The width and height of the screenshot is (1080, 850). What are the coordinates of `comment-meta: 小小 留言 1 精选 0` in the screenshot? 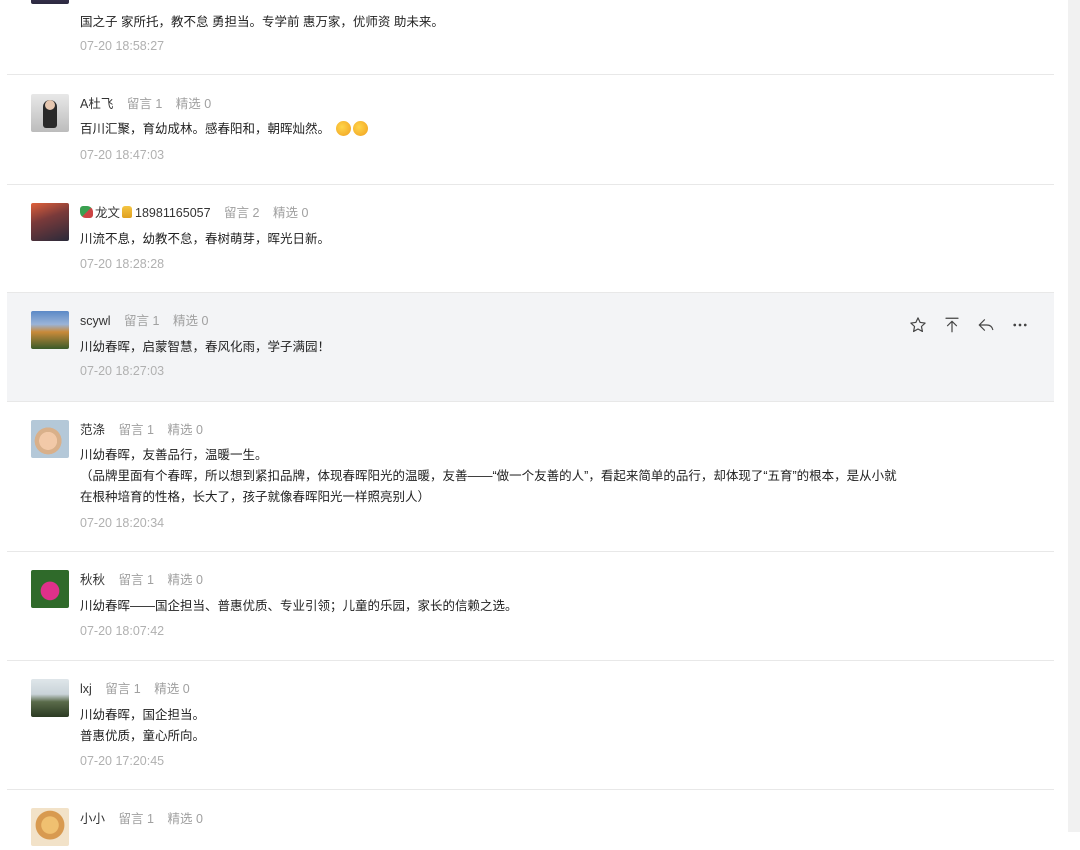 It's located at (141, 819).